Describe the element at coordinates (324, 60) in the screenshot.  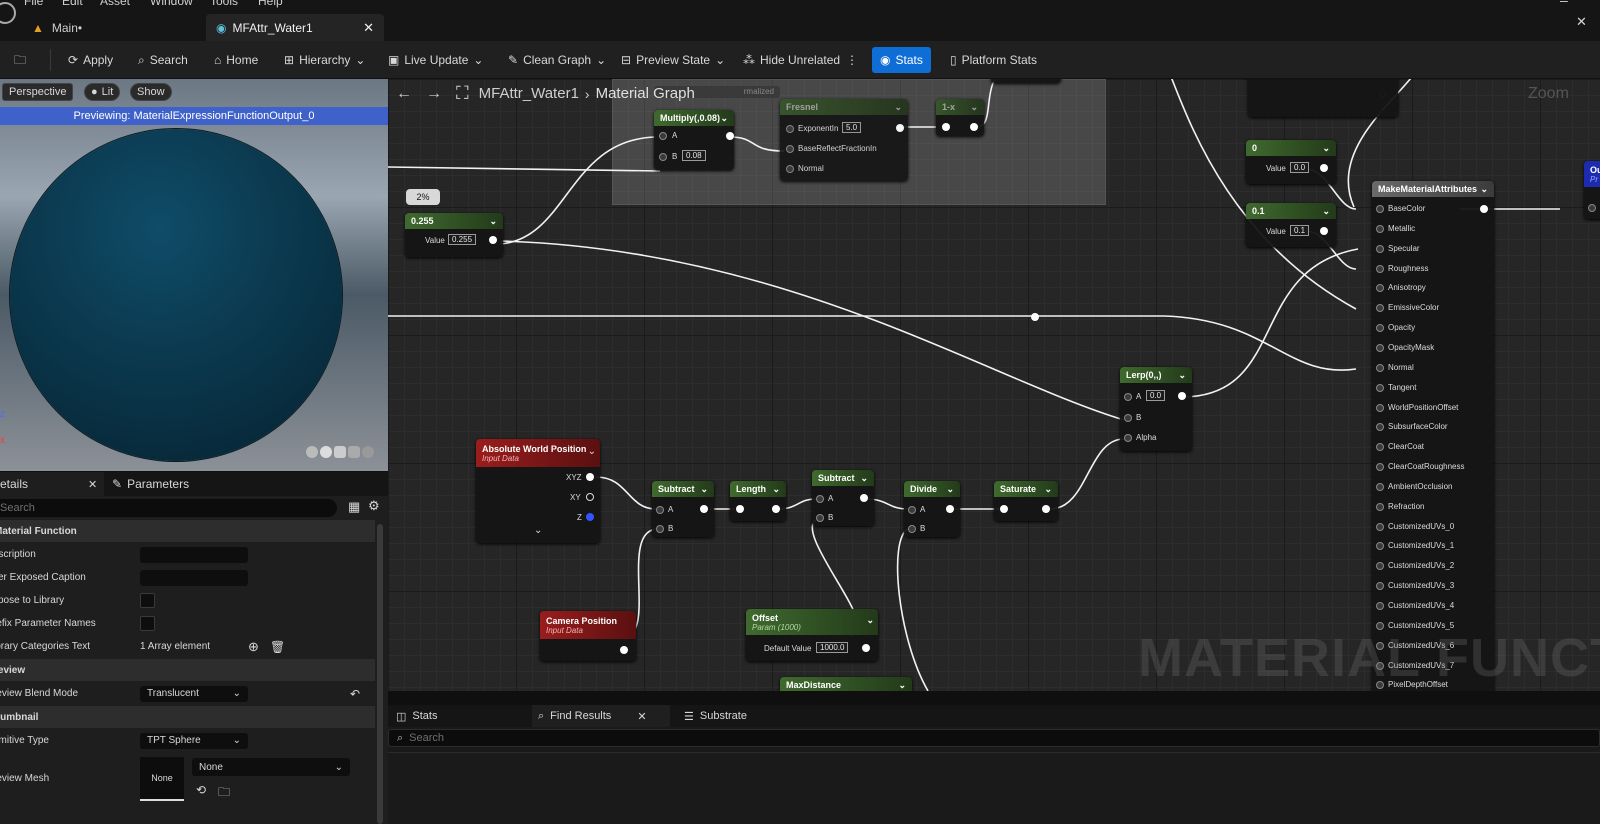
I see `hierarchy-button: ⊞ Hierarchy ⌄` at that location.